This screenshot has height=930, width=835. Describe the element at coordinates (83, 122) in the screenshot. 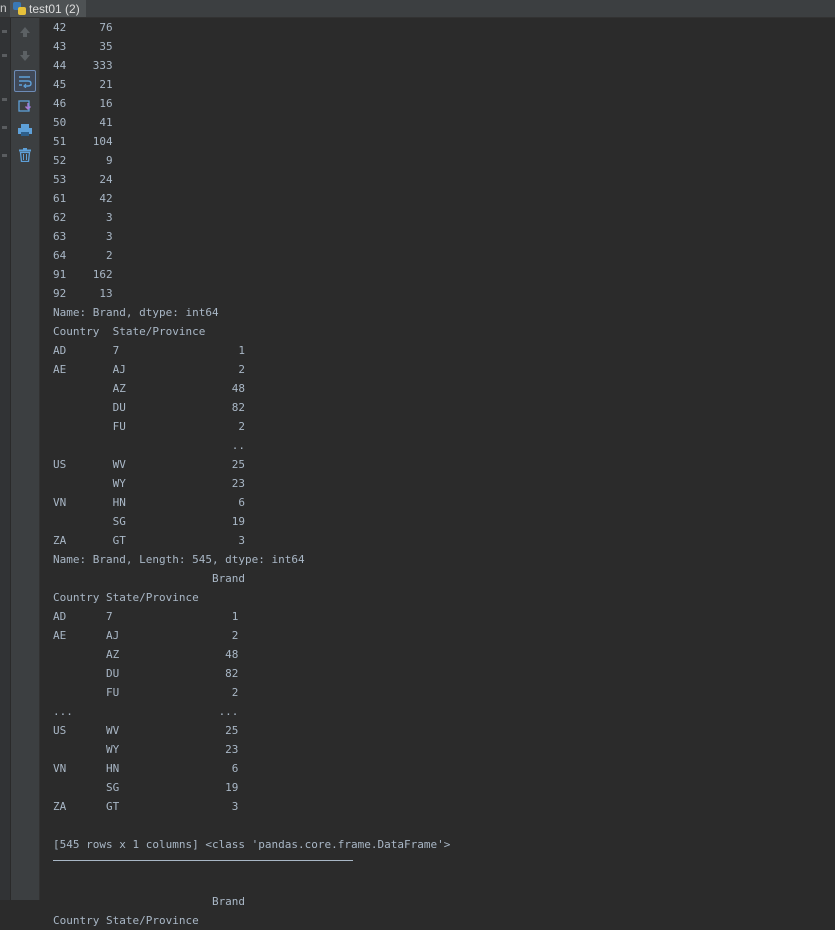

I see `console-line: 50 41` at that location.